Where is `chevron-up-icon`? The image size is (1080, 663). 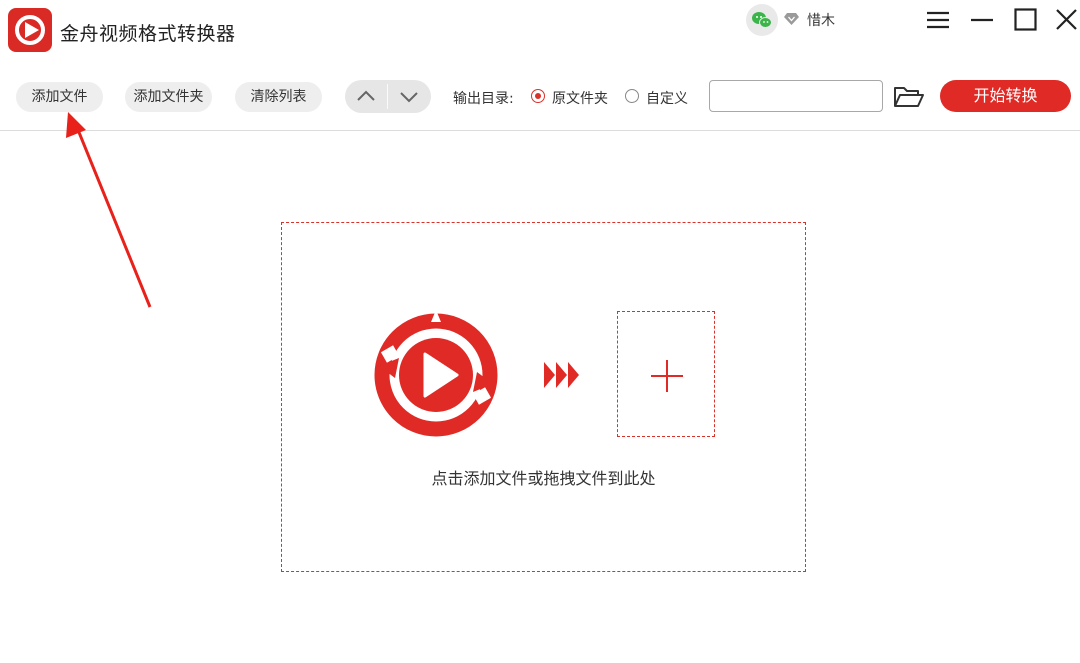 chevron-up-icon is located at coordinates (366, 95).